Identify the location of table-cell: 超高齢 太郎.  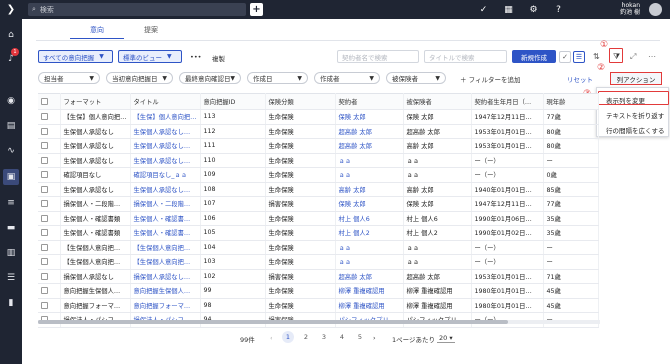
(369, 146).